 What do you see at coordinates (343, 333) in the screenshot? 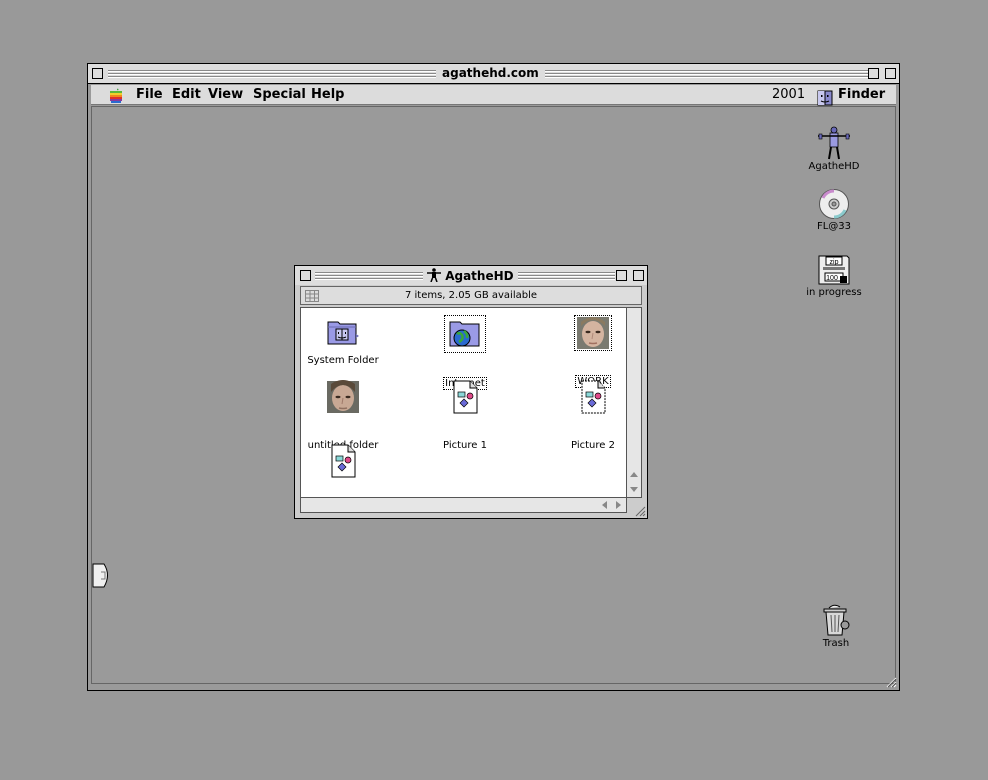
I see `system-folder-icon` at bounding box center [343, 333].